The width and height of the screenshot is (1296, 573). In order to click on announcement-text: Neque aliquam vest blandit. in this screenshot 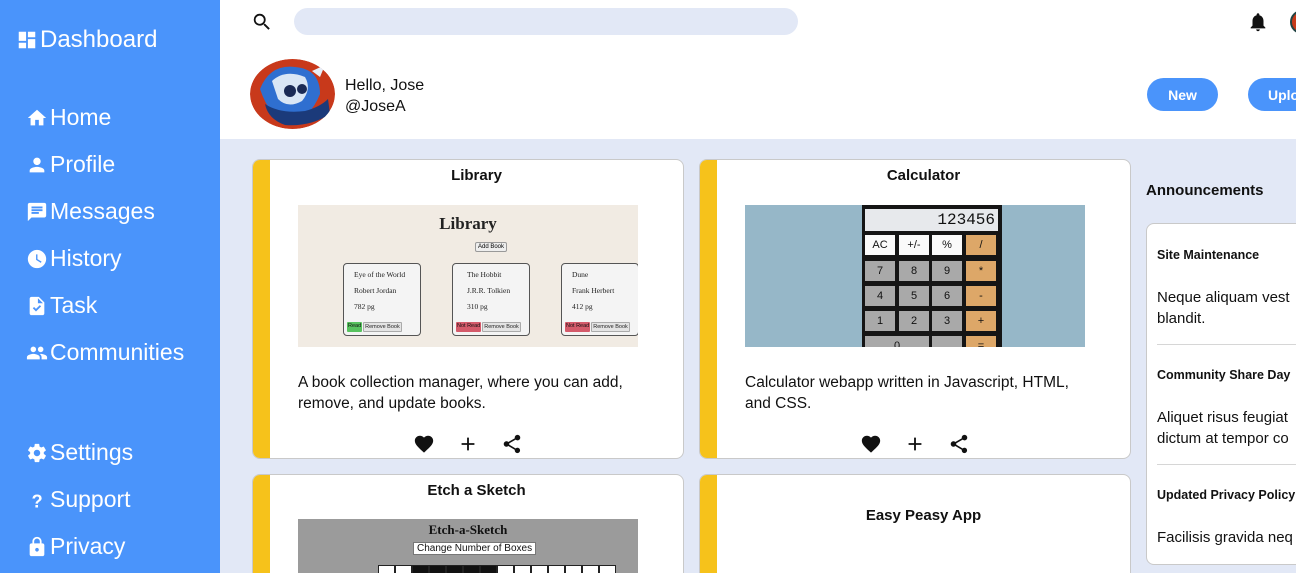, I will do `click(1223, 308)`.